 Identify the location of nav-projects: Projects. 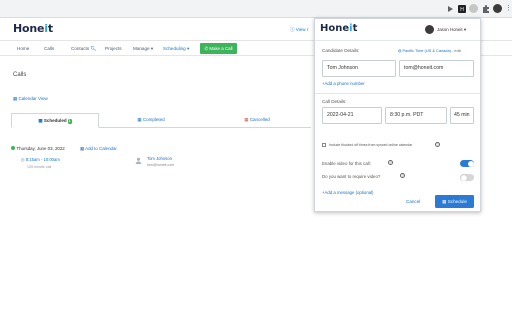
(113, 48).